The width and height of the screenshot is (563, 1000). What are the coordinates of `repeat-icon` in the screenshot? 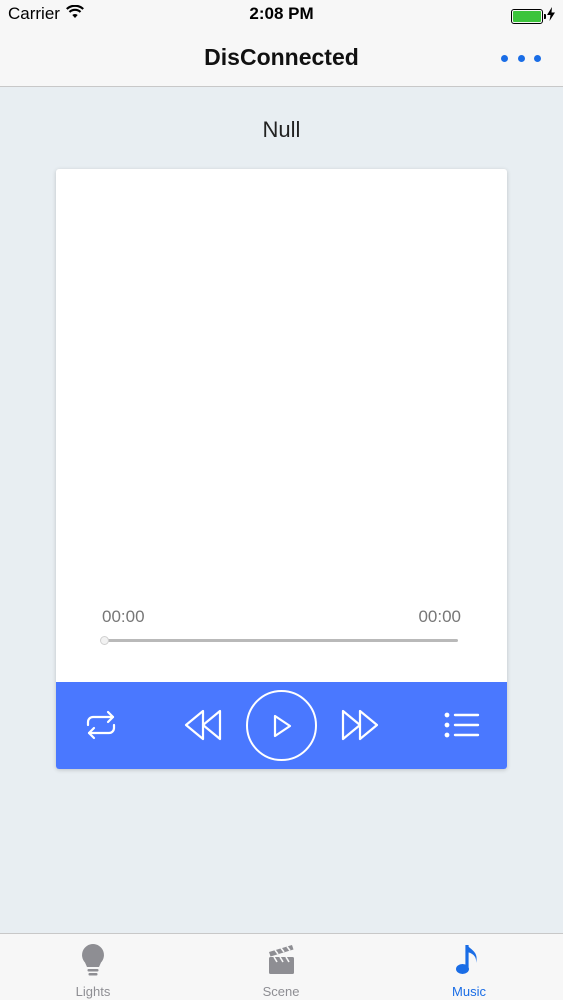 It's located at (101, 725).